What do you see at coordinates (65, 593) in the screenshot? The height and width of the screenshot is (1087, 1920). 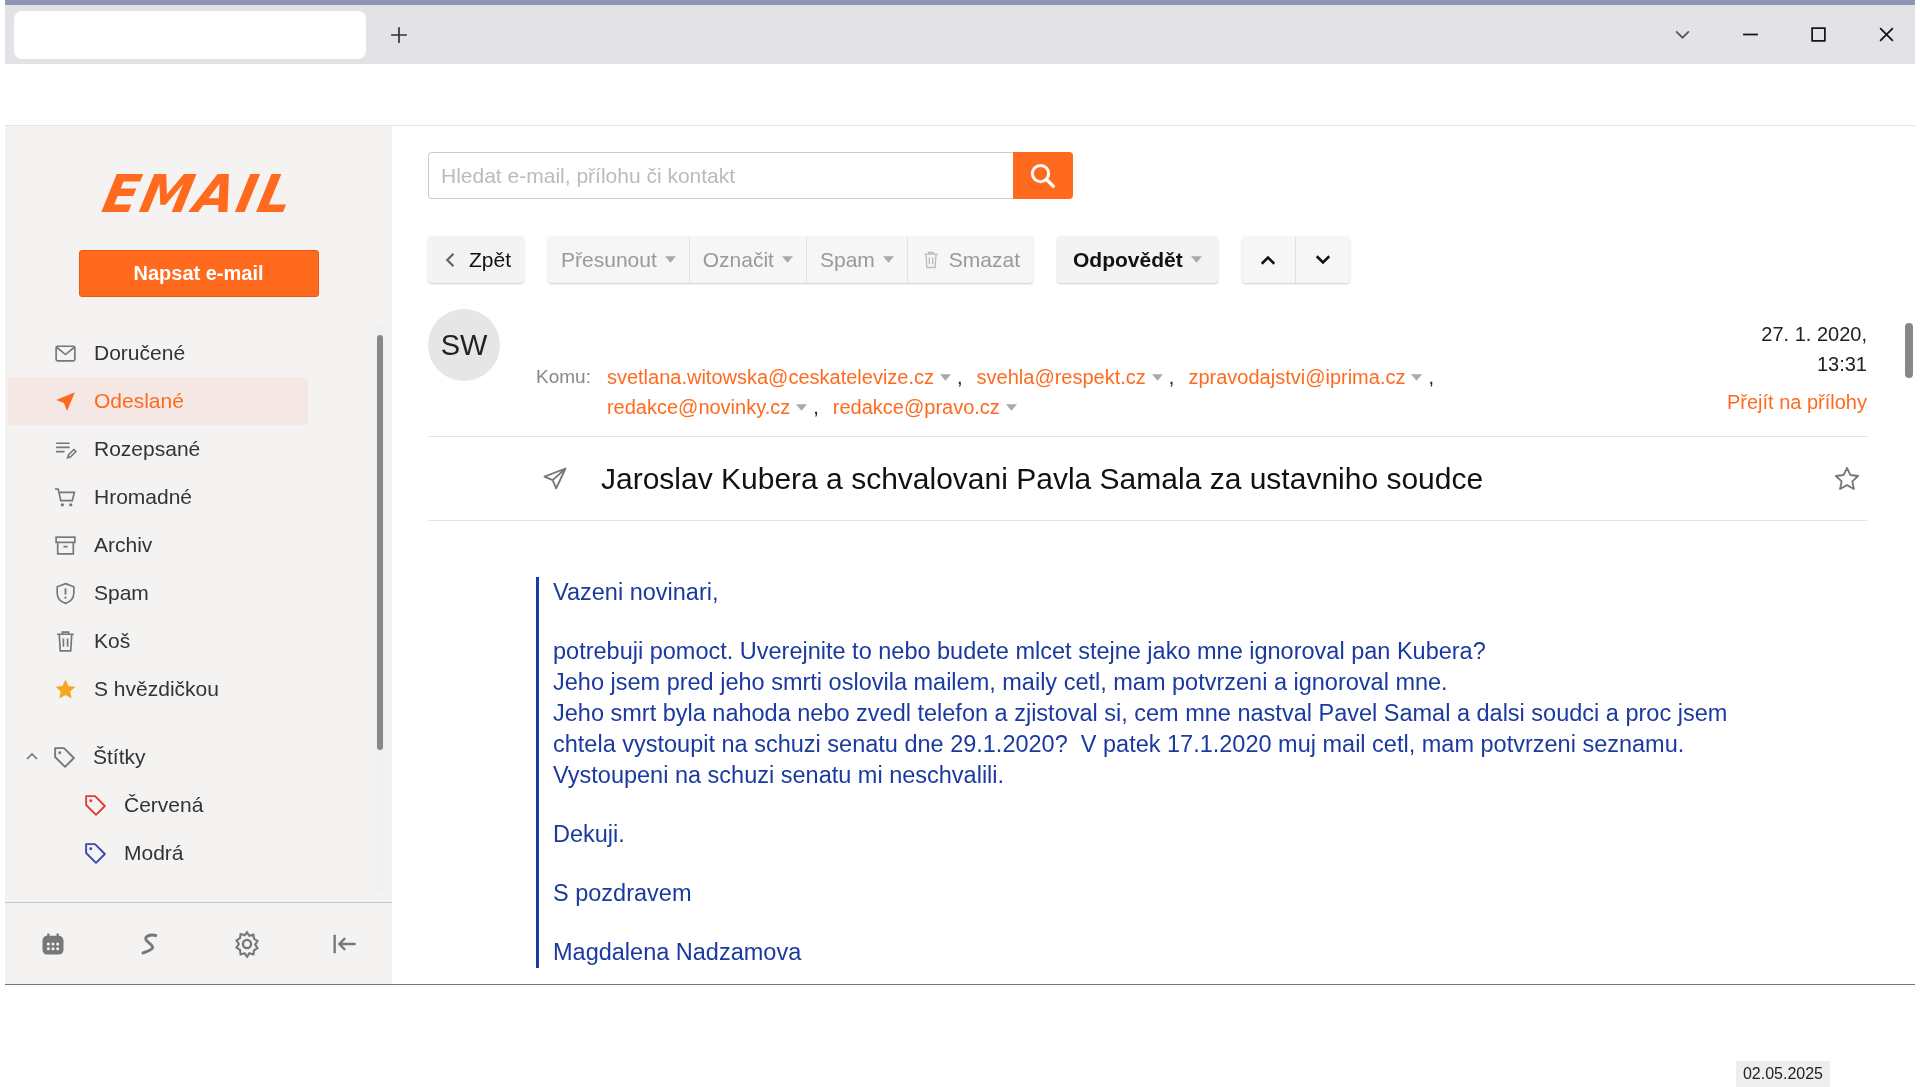 I see `shield-icon` at bounding box center [65, 593].